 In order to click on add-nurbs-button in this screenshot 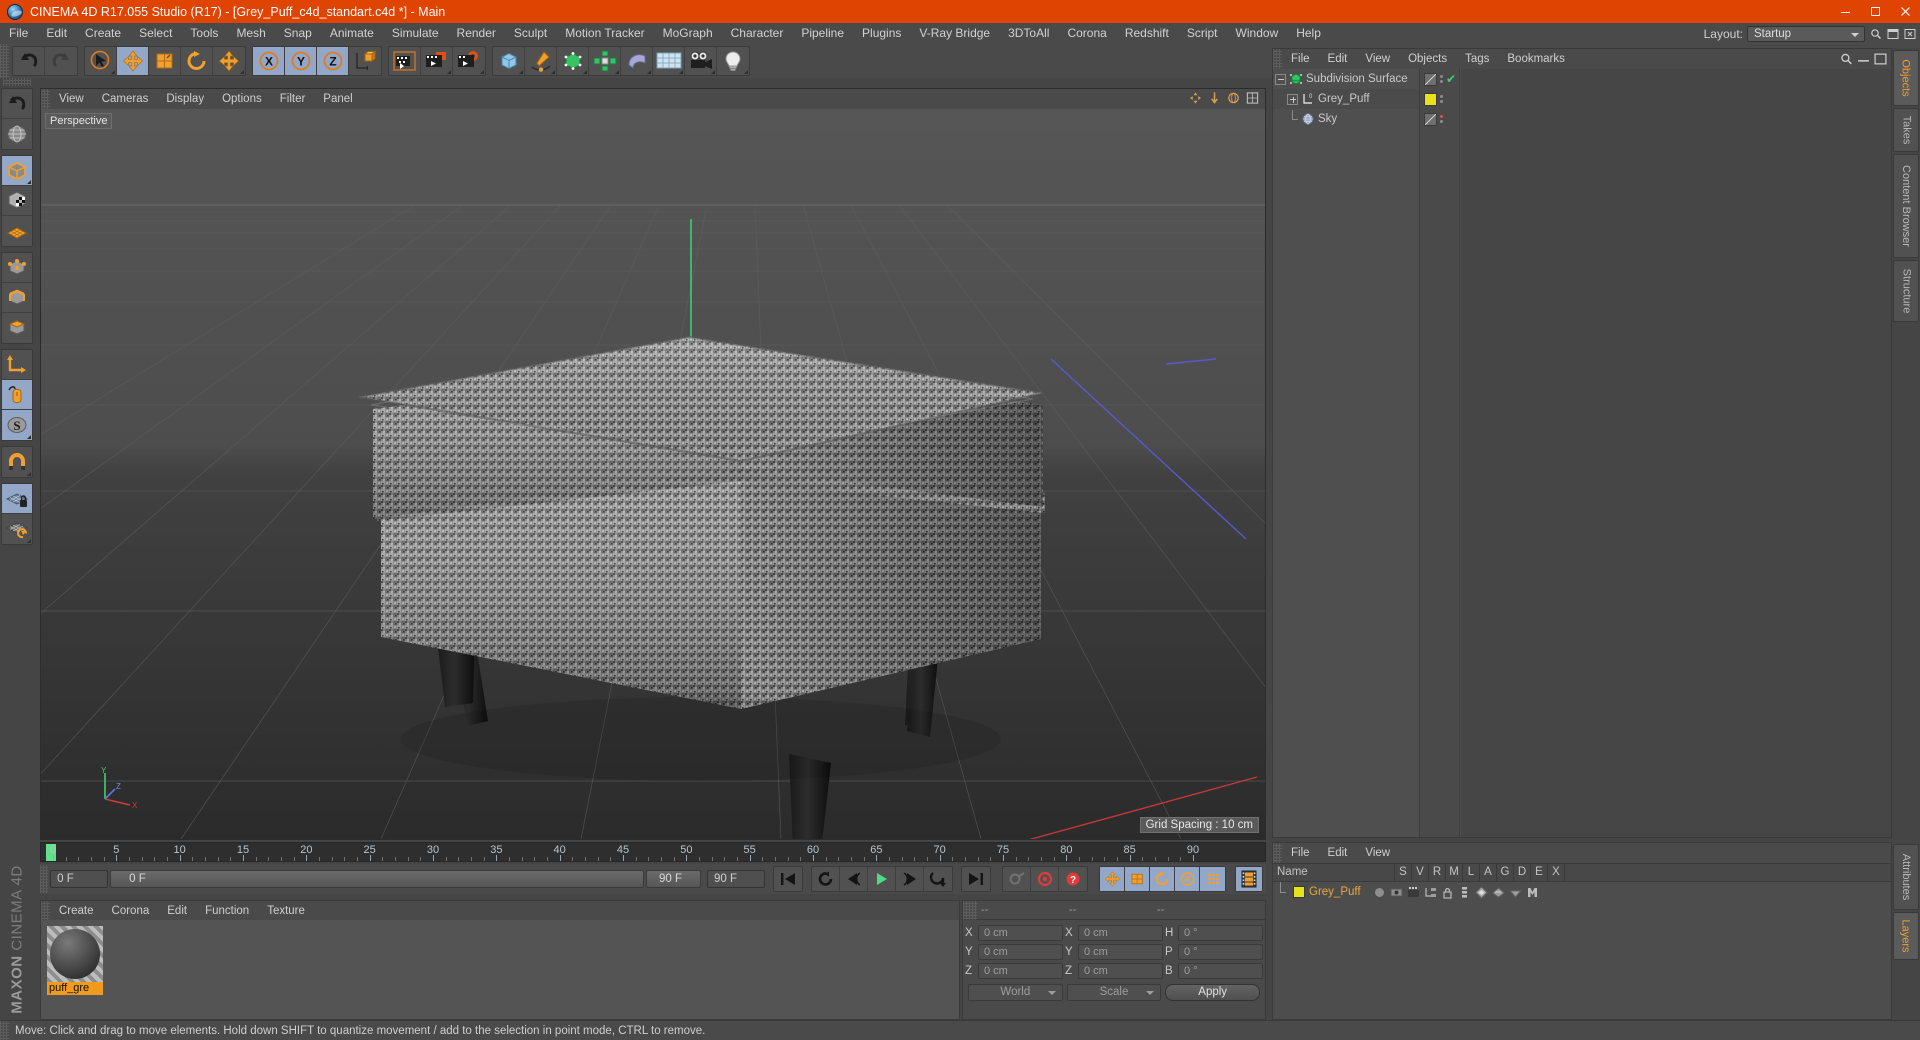, I will do `click(573, 61)`.